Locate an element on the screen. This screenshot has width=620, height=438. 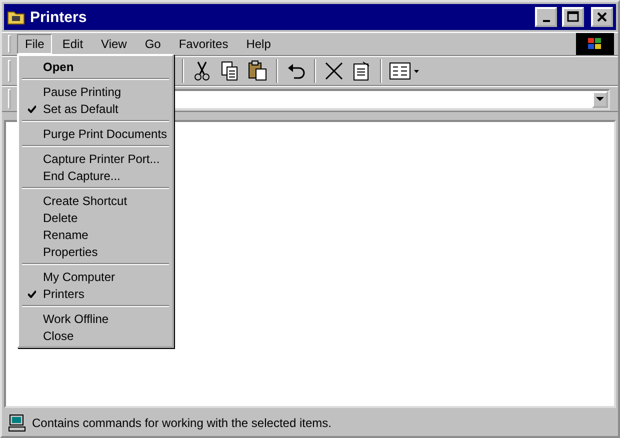
caret-icon is located at coordinates (600, 99).